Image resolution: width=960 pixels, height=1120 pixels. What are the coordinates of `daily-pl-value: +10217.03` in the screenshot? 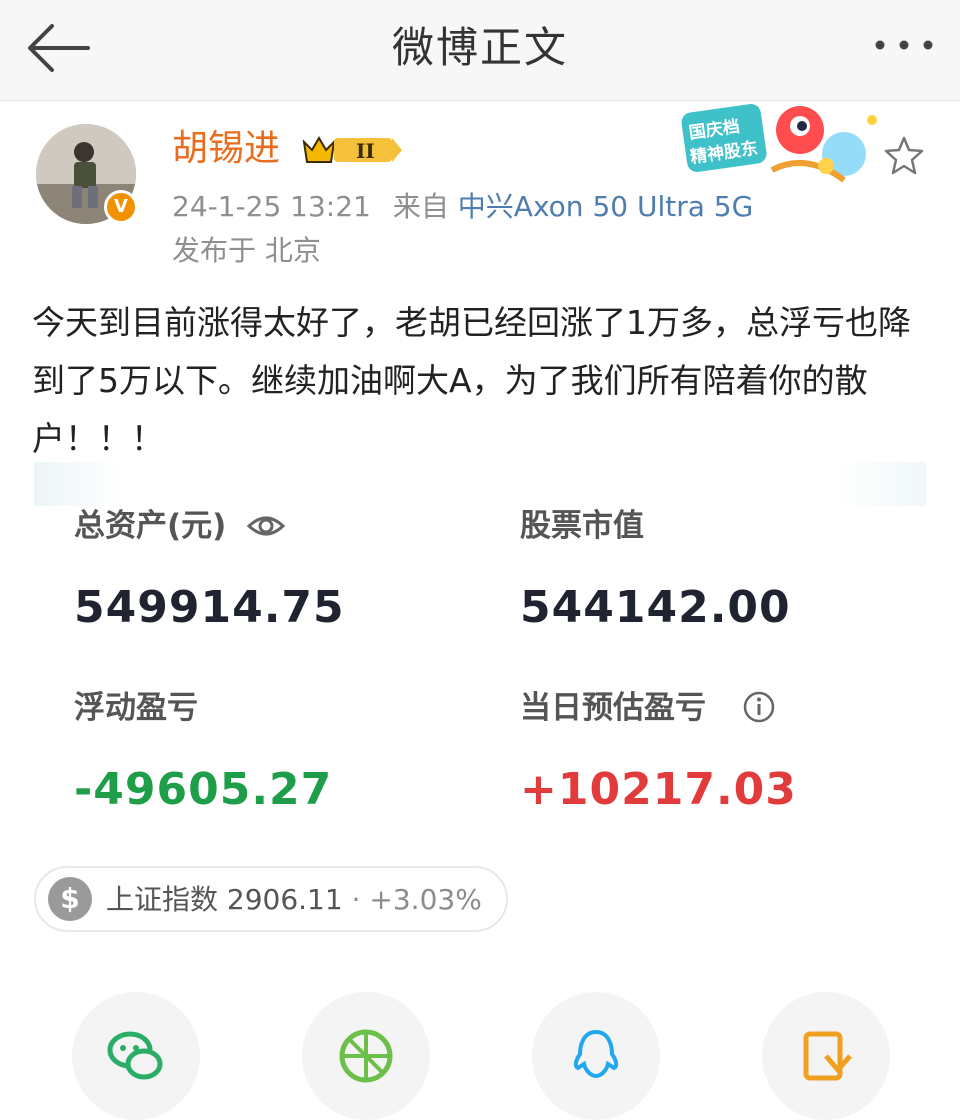 It's located at (658, 789).